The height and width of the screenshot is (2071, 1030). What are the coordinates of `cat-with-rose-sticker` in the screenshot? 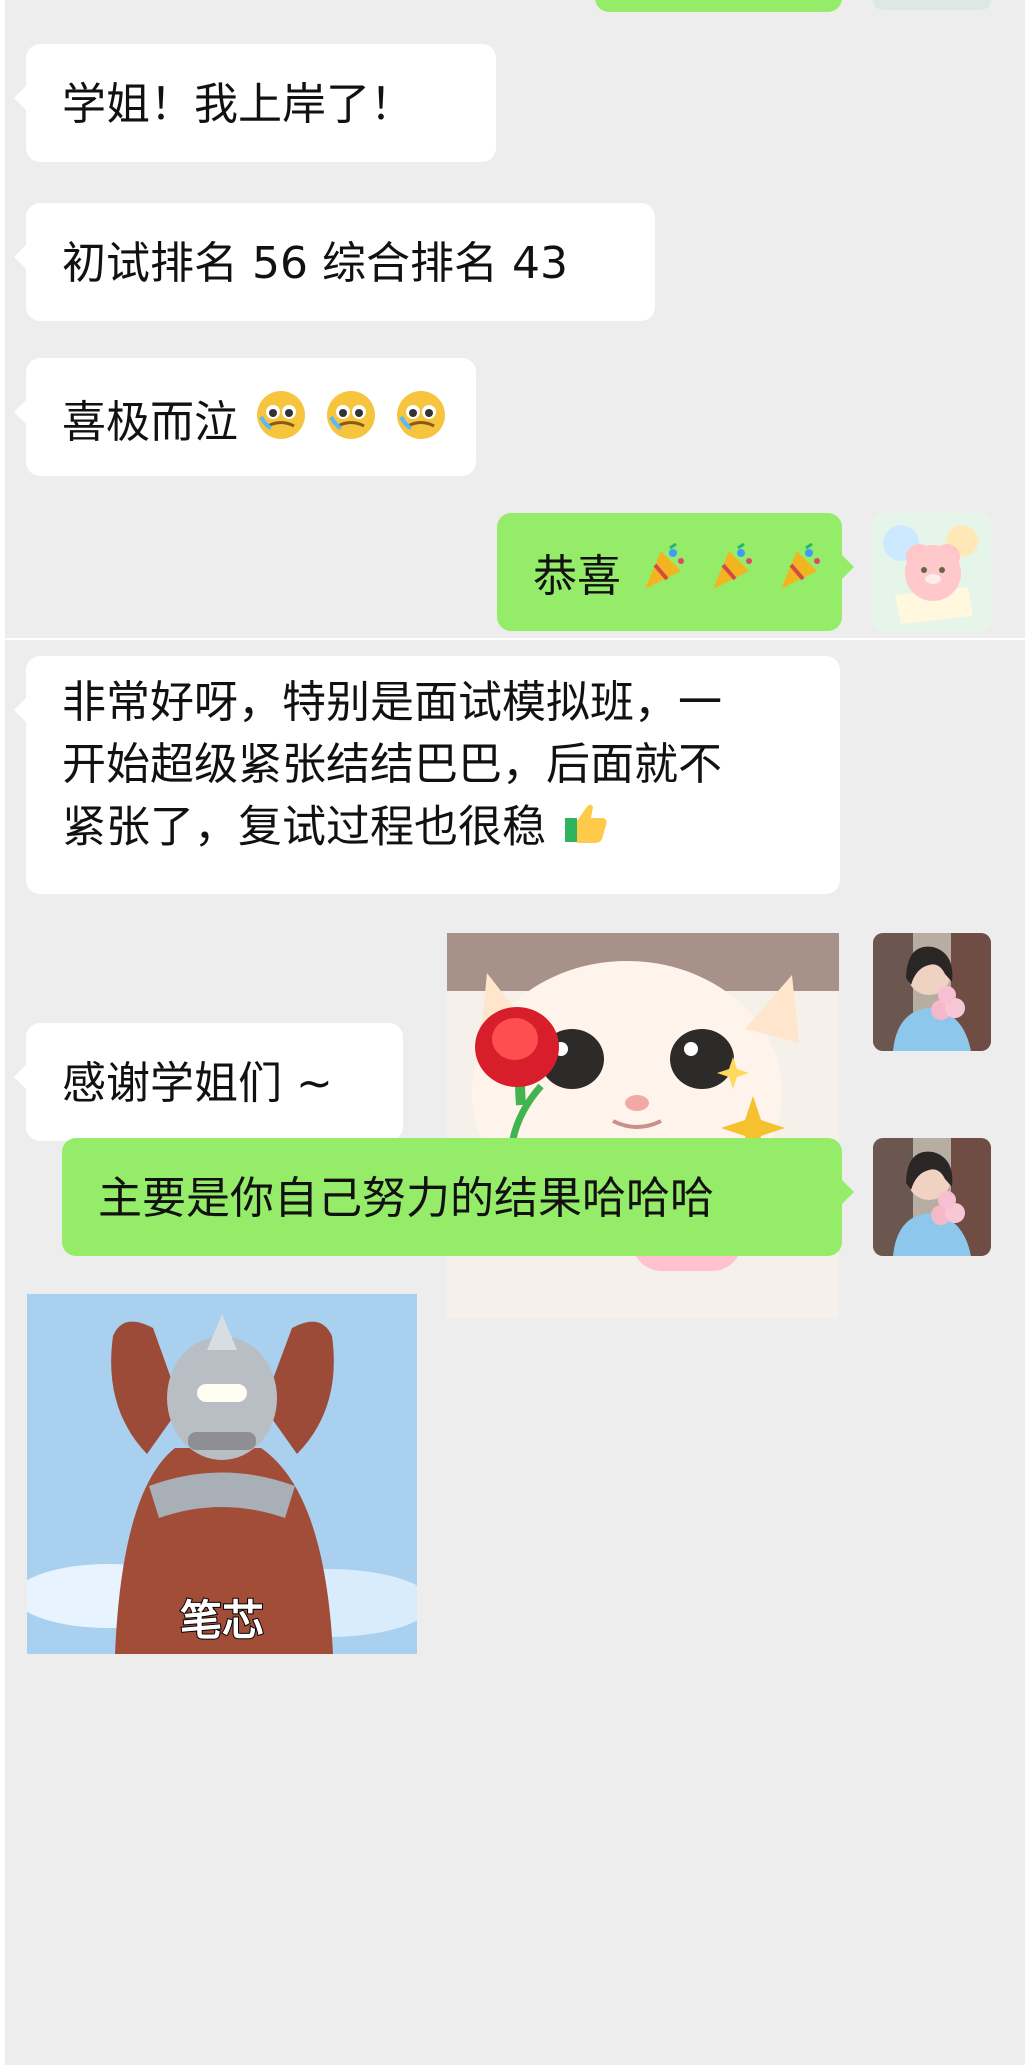 It's located at (643, 1126).